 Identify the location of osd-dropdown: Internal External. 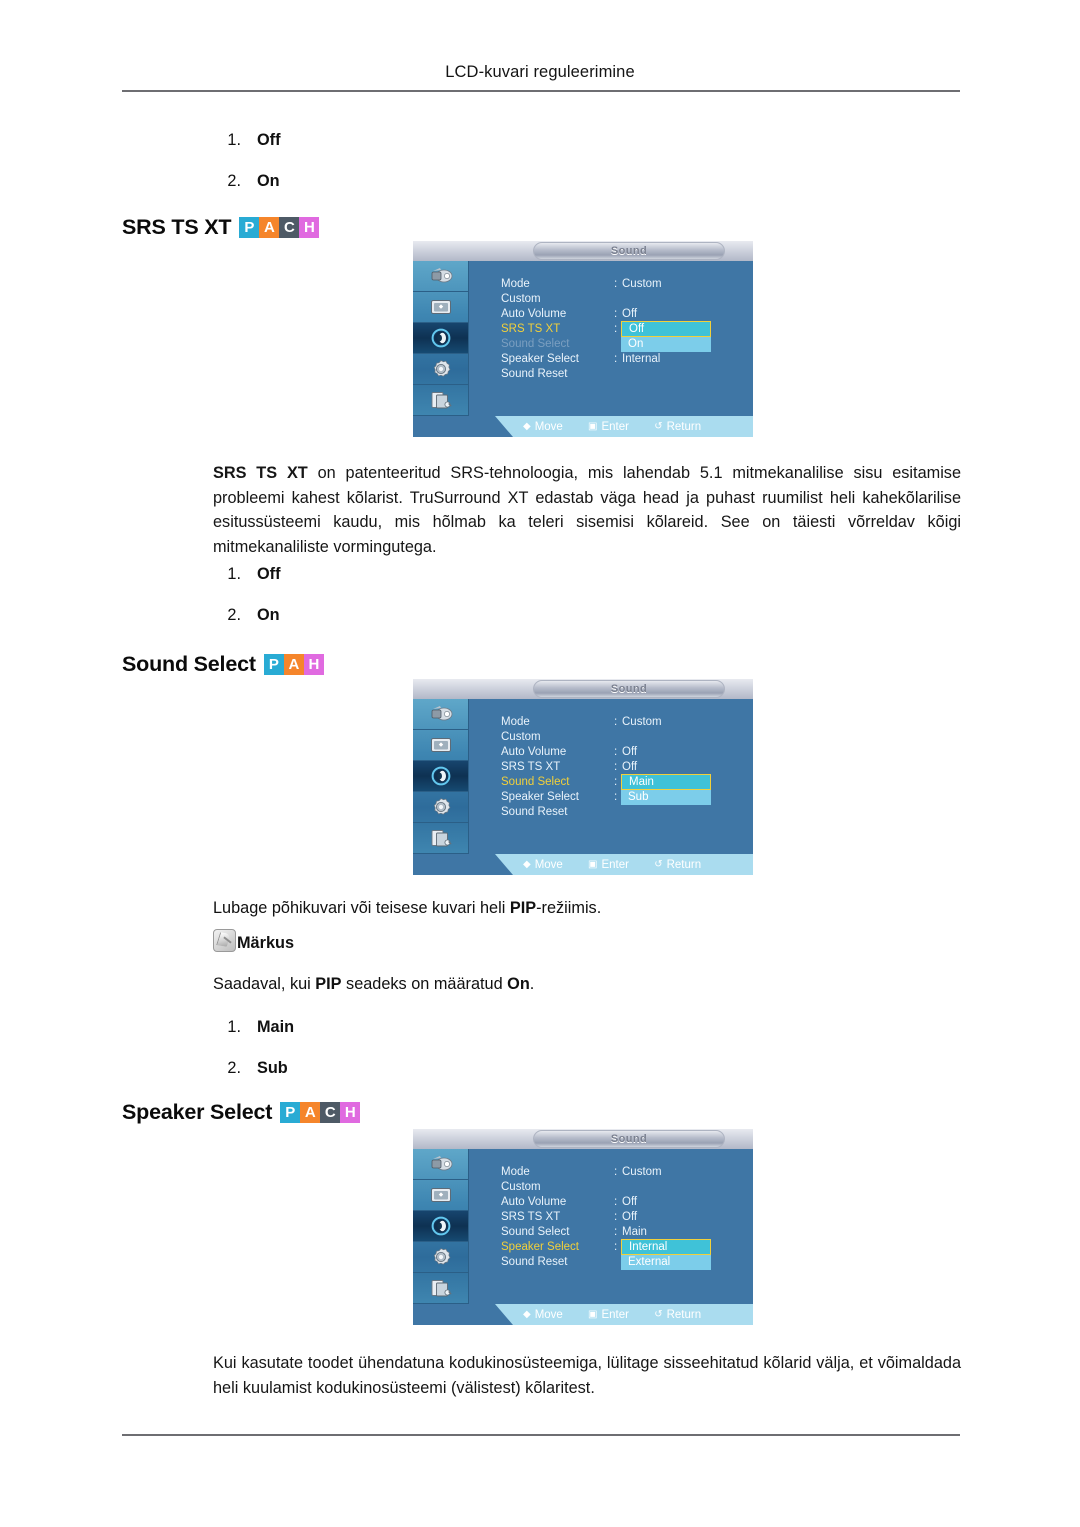
(666, 1254).